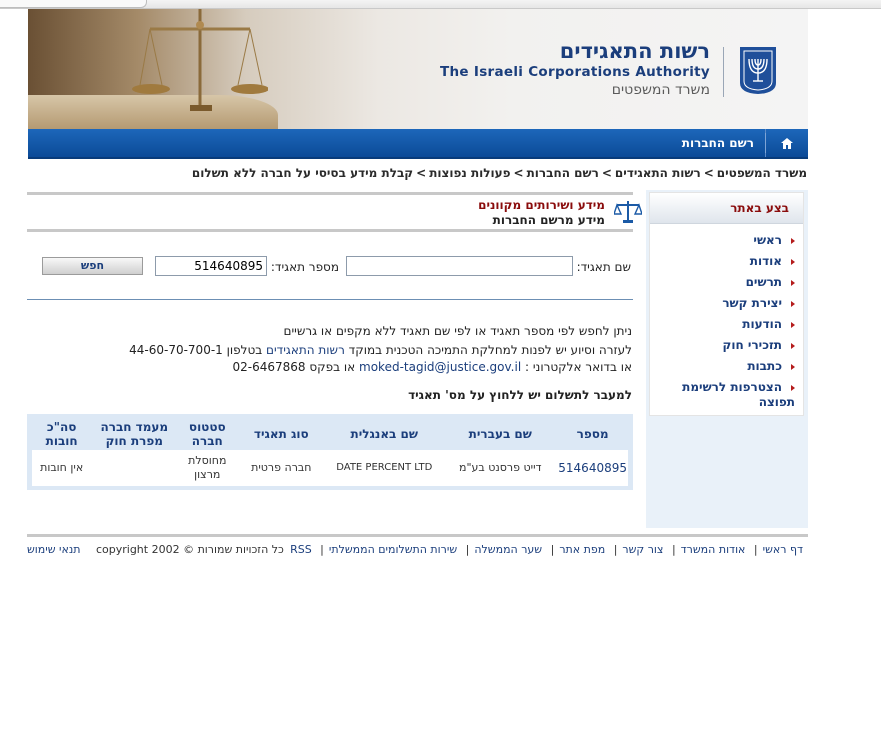 The height and width of the screenshot is (737, 881). I want to click on state-emblem-icon, so click(758, 70).